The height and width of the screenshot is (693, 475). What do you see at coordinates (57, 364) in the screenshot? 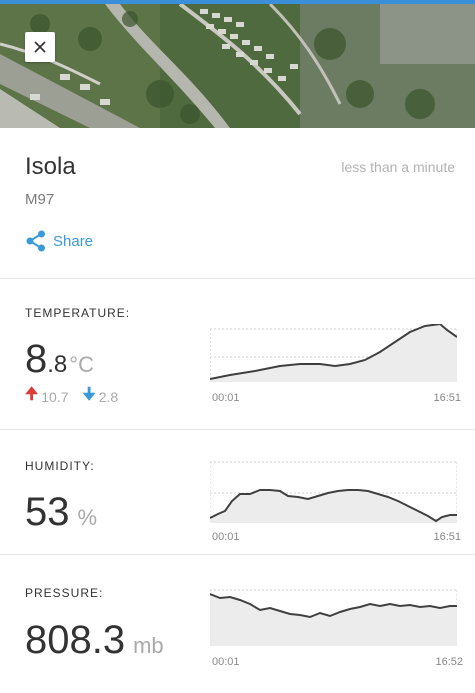
I see `temperature-value-dec: .8` at bounding box center [57, 364].